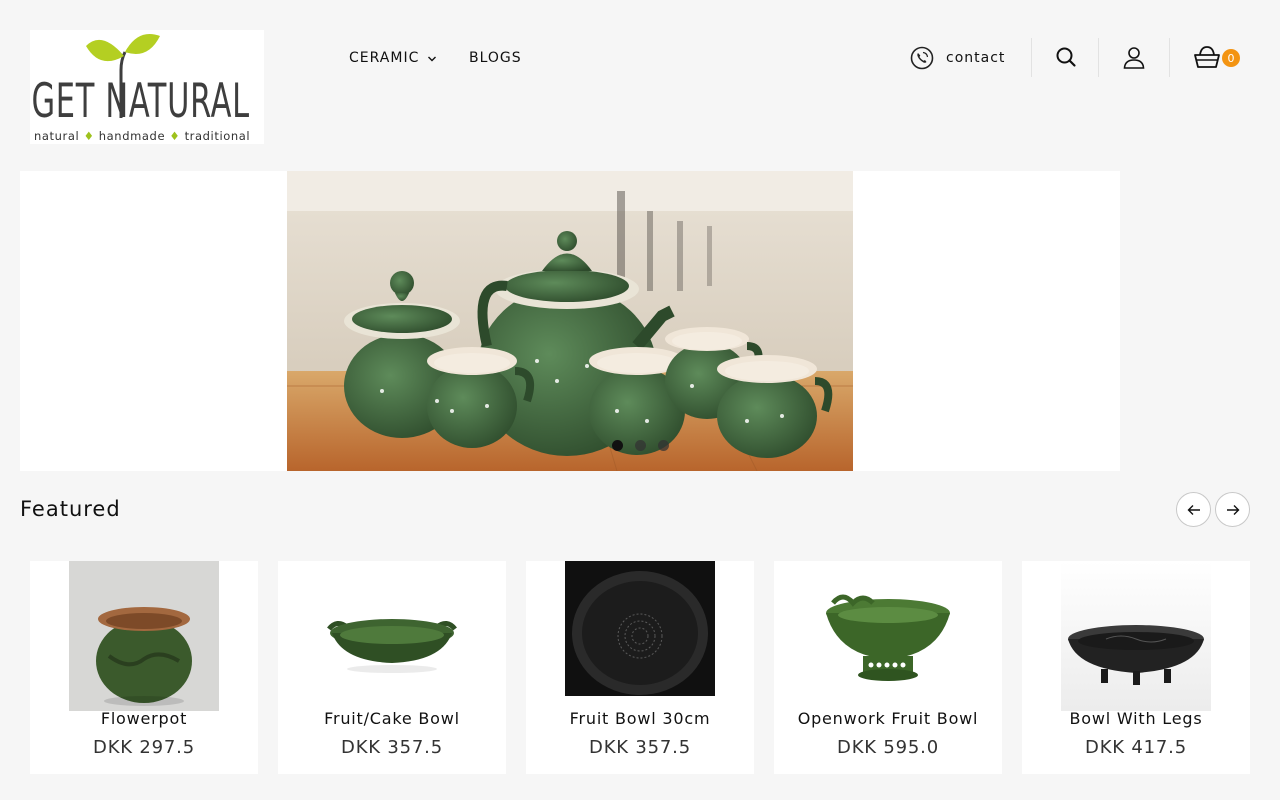  I want to click on carousel-prev-button, so click(1193, 509).